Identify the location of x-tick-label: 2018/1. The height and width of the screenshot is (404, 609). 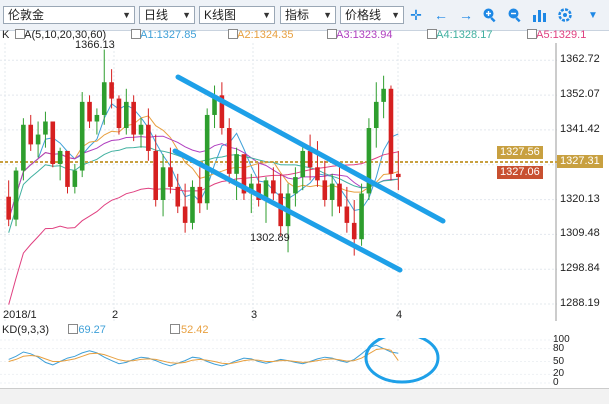
(20, 315).